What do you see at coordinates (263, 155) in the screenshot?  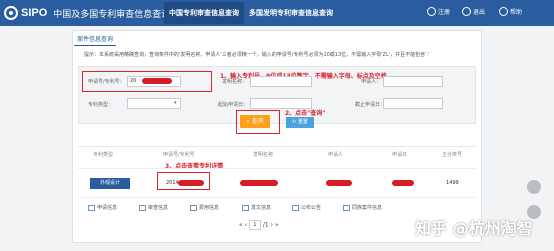 I see `col-header-invention-name: 发明名称` at bounding box center [263, 155].